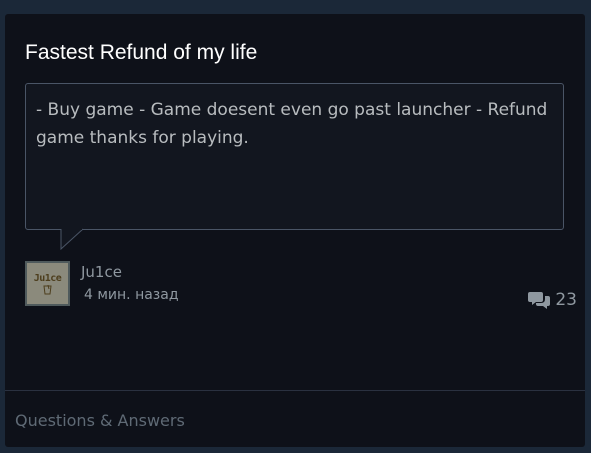 The height and width of the screenshot is (453, 591). Describe the element at coordinates (552, 300) in the screenshot. I see `comment-count-group: 23` at that location.